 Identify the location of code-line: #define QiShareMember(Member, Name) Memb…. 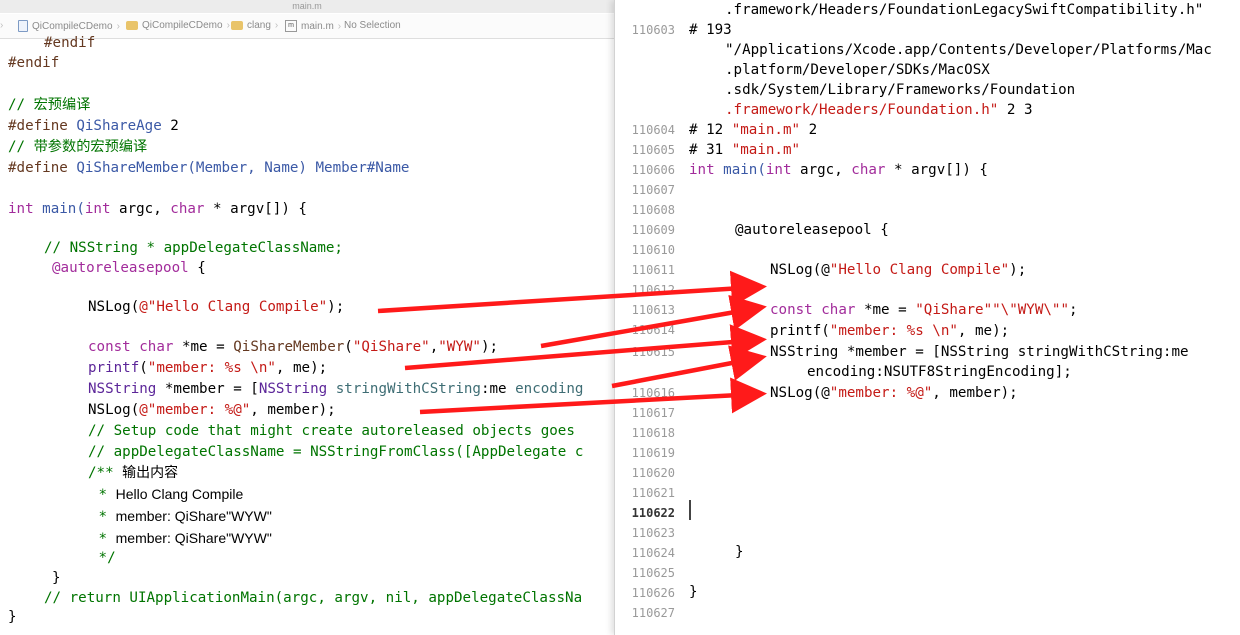
(209, 168).